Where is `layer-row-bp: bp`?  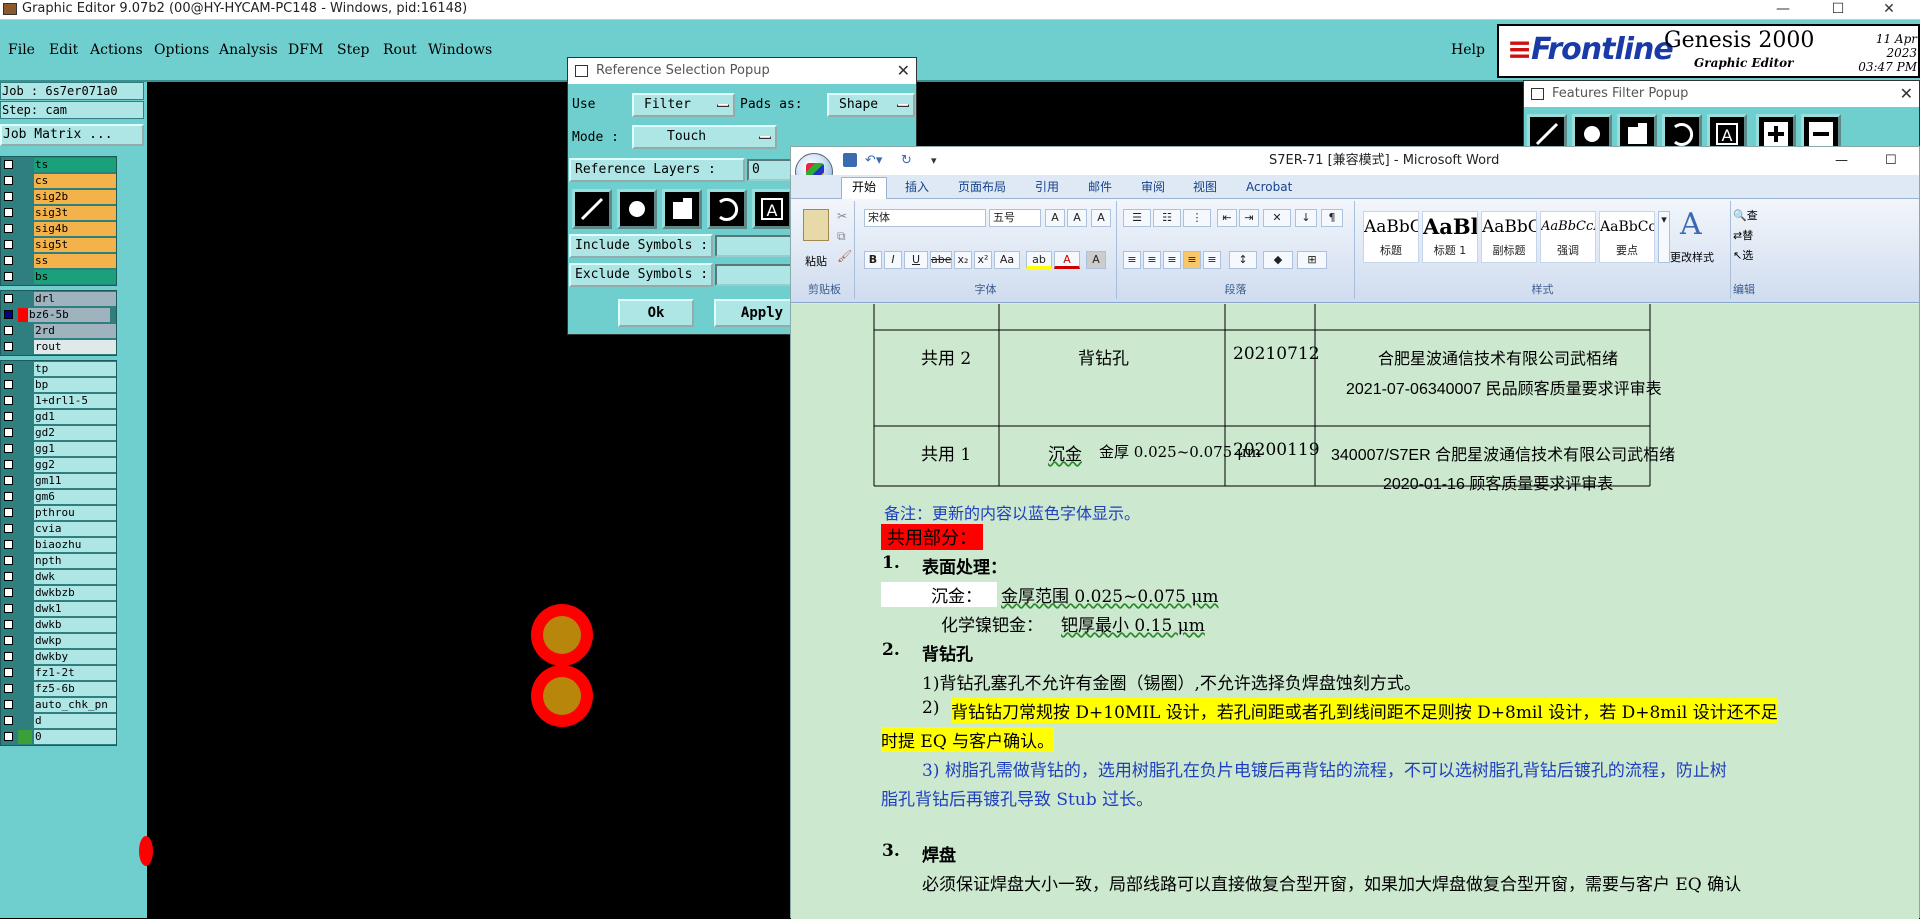
layer-row-bp: bp is located at coordinates (58, 385).